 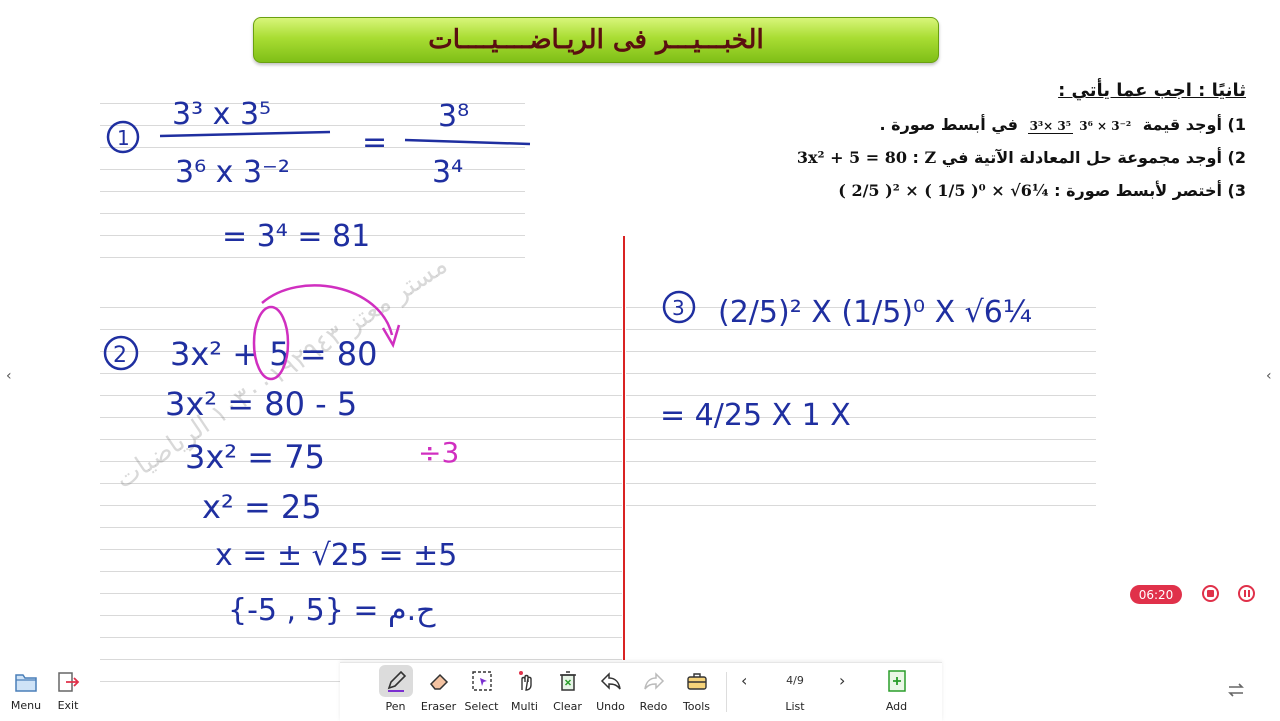 What do you see at coordinates (525, 681) in the screenshot?
I see `multi-touch-icon` at bounding box center [525, 681].